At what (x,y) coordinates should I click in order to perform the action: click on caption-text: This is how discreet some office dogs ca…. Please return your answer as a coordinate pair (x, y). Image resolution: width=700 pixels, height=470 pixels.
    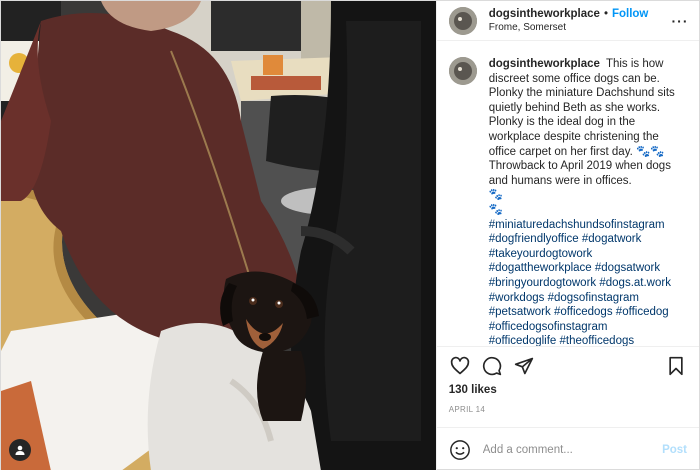
    Looking at the image, I should click on (581, 137).